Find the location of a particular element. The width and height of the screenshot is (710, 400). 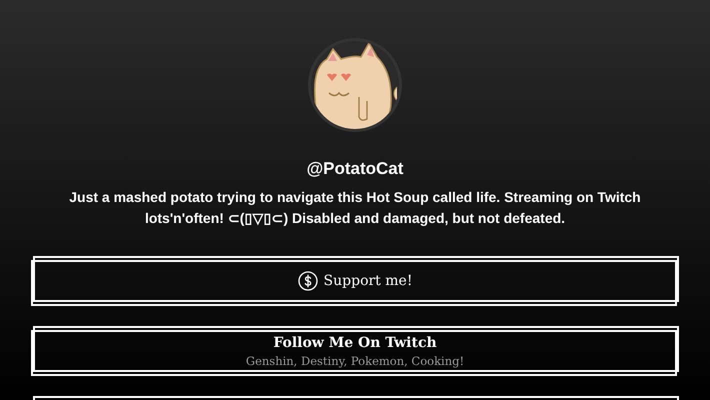

profile-handle: @PotatoCat is located at coordinates (355, 169).